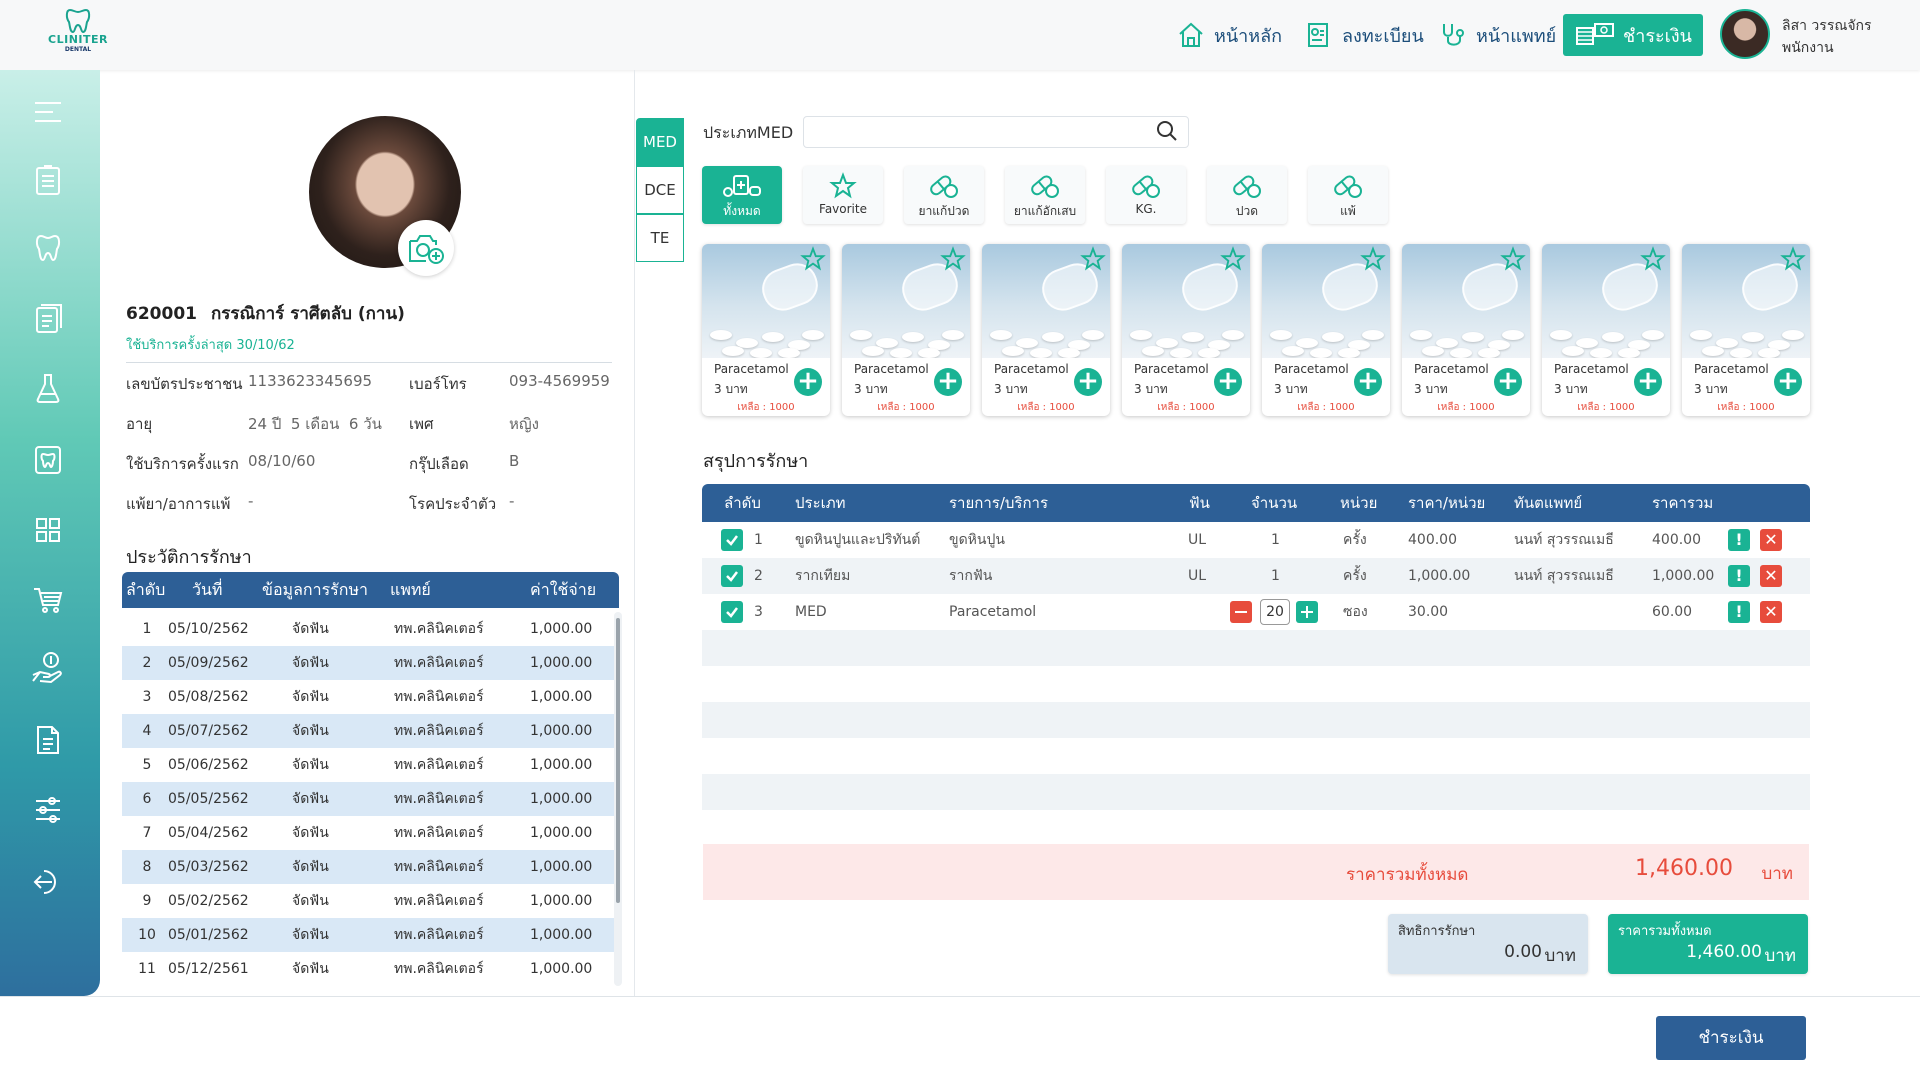 This screenshot has width=1920, height=1080. I want to click on category-item: ยาแก้ปวด, so click(944, 195).